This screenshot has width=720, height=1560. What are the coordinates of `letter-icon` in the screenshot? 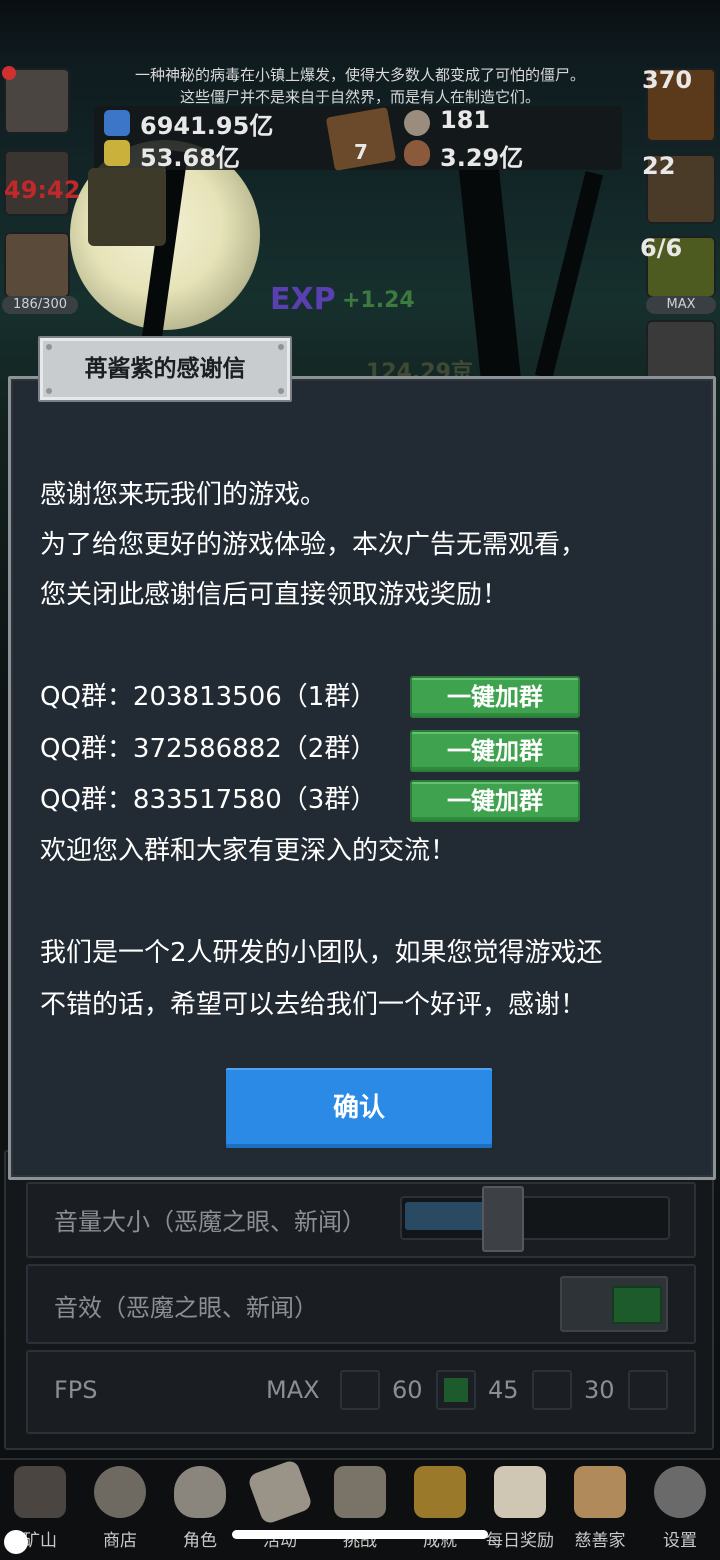 It's located at (520, 1492).